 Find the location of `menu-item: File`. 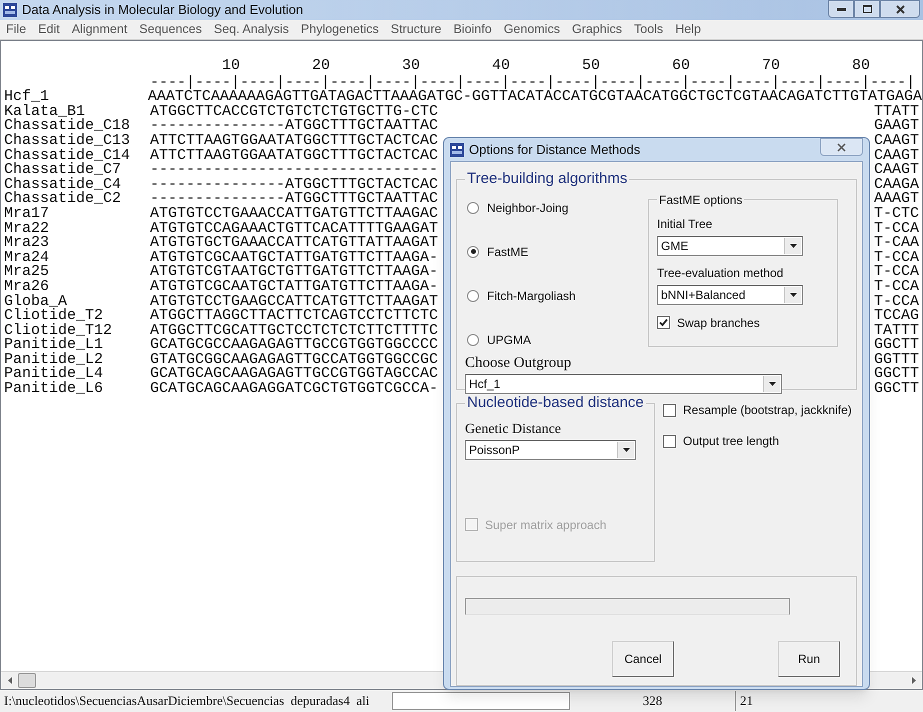

menu-item: File is located at coordinates (16, 29).